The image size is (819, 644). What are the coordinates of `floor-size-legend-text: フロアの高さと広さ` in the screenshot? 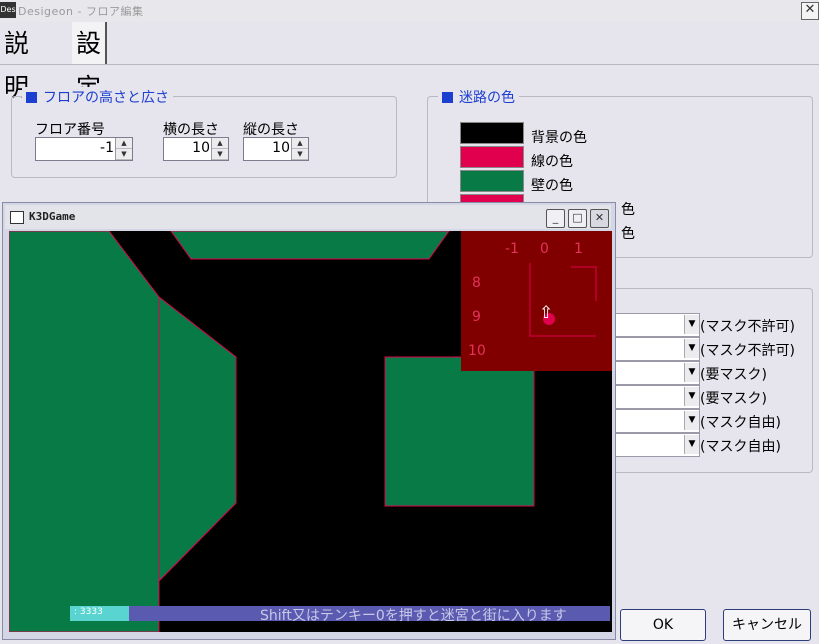 It's located at (106, 98).